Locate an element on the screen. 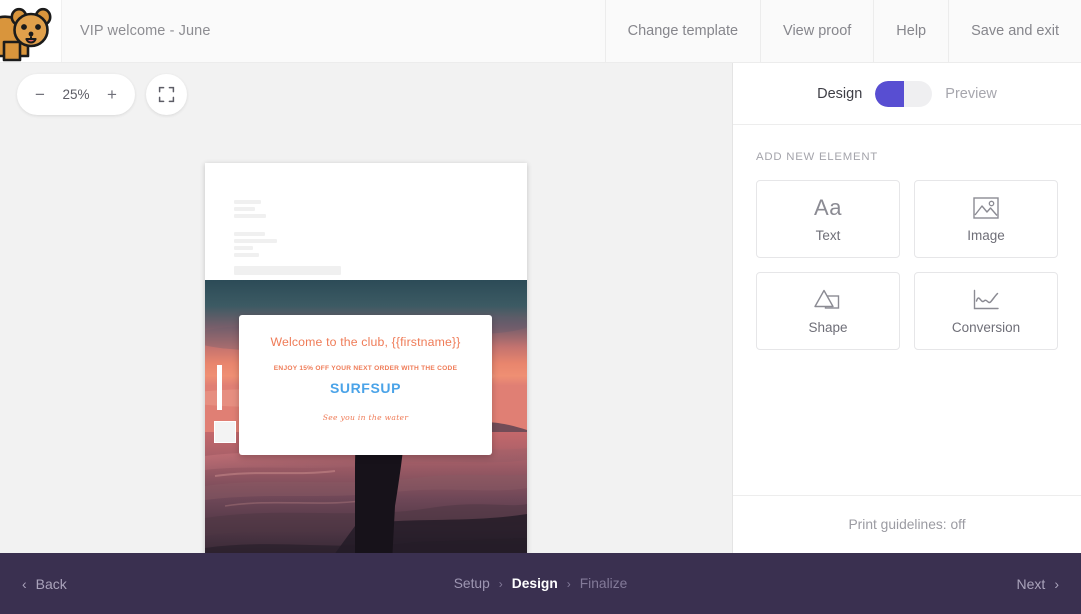 The height and width of the screenshot is (614, 1081). fit-to-screen-icon is located at coordinates (166, 94).